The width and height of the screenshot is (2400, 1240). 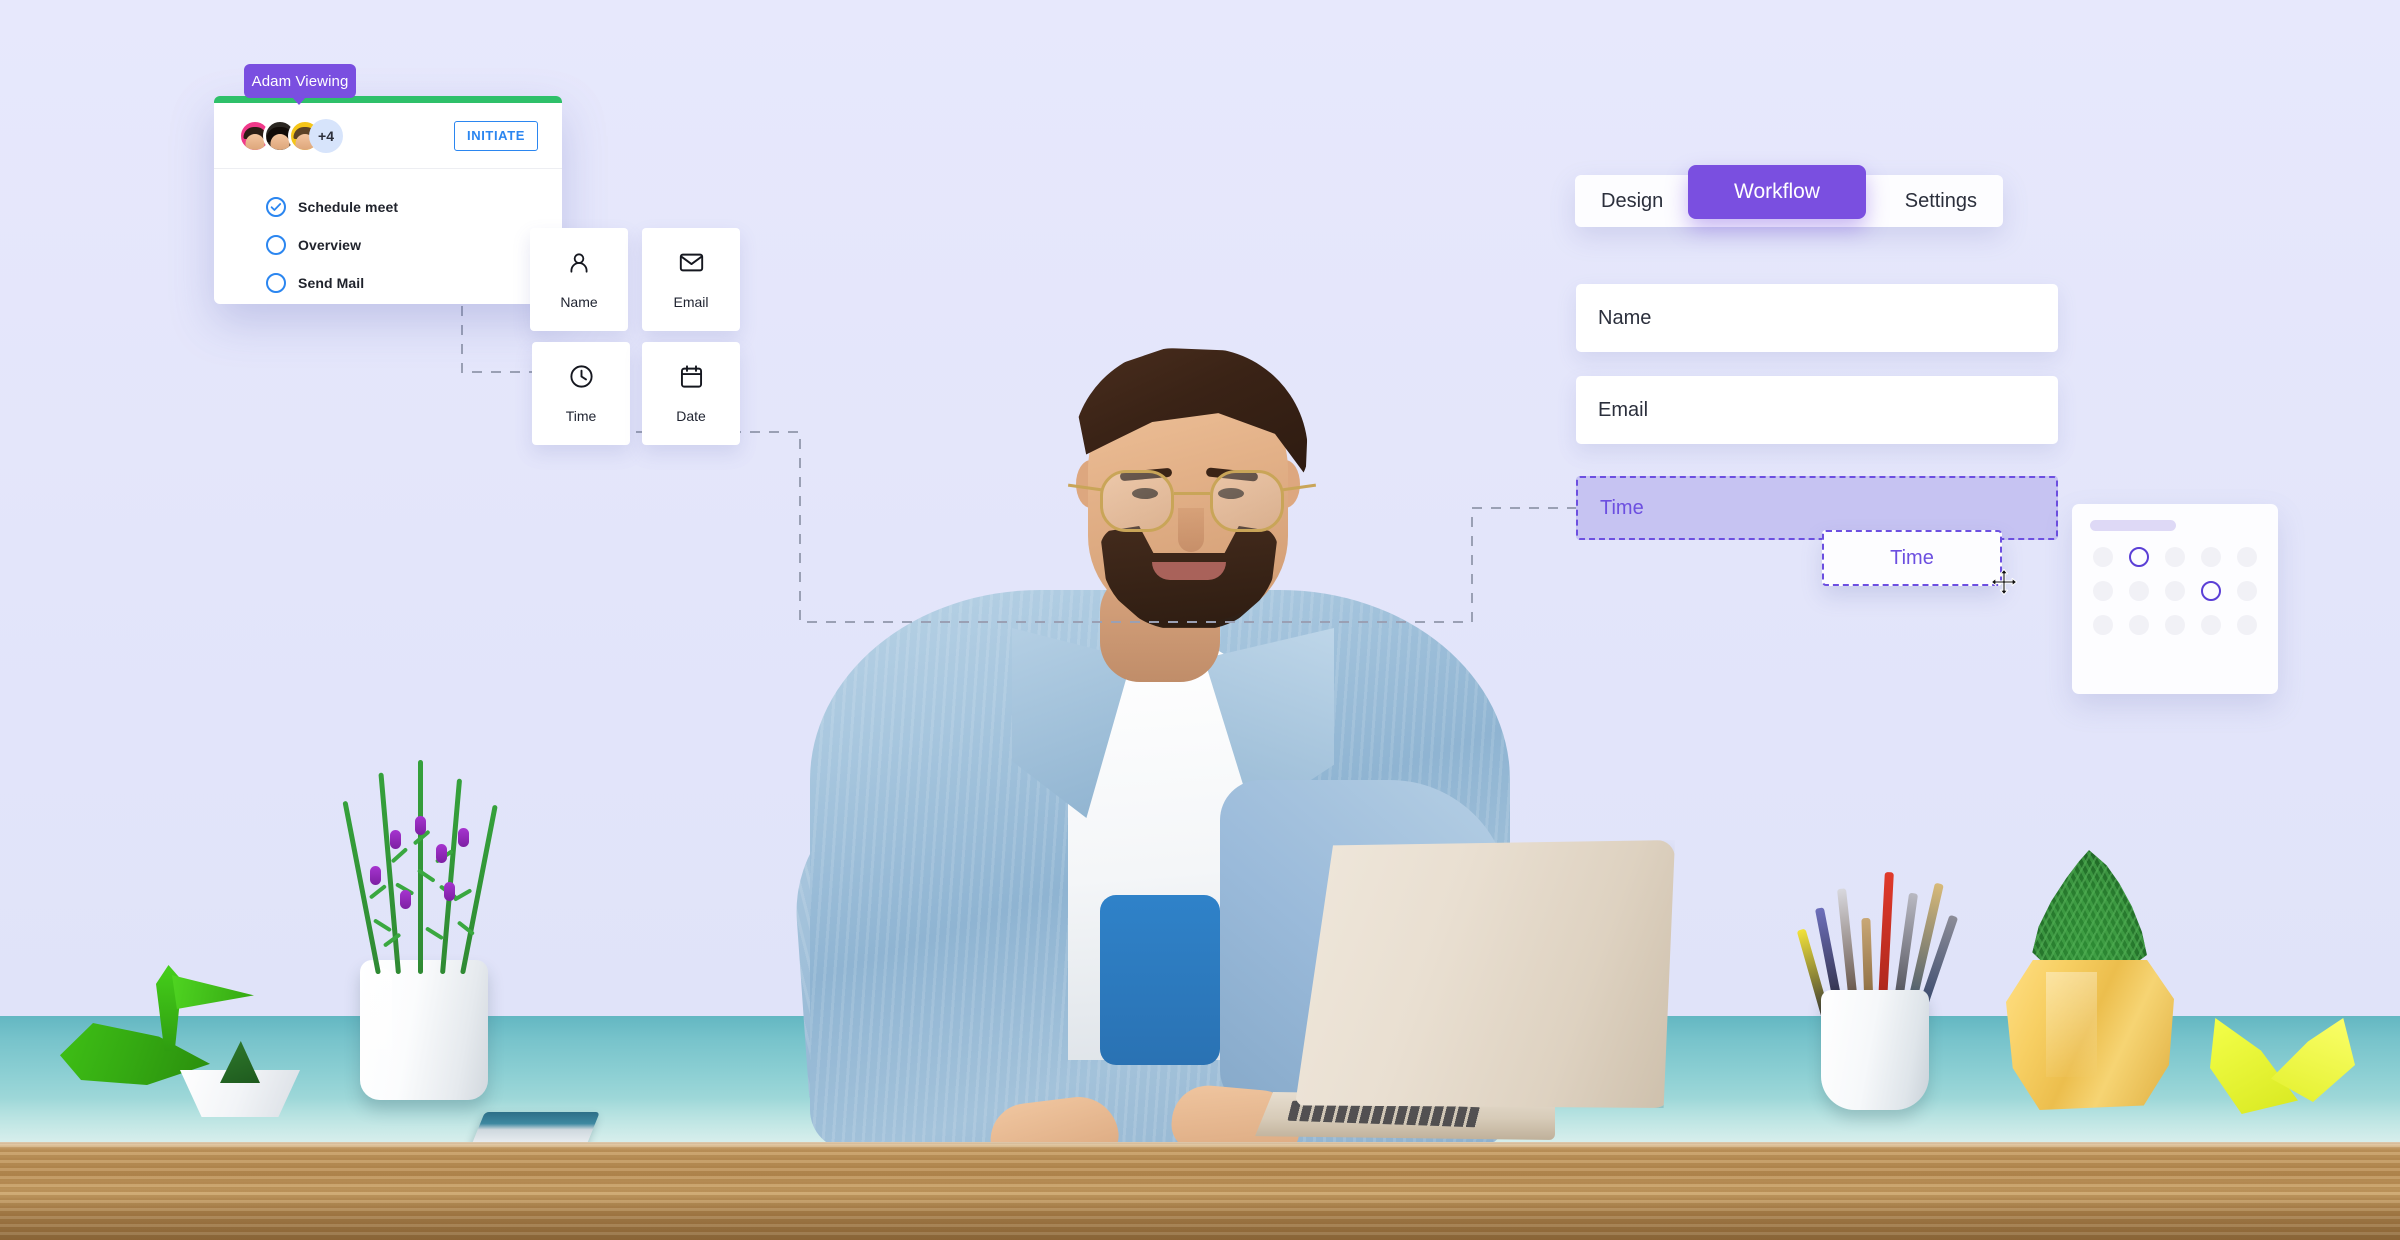 I want to click on initiate-button: INITIATE, so click(x=496, y=135).